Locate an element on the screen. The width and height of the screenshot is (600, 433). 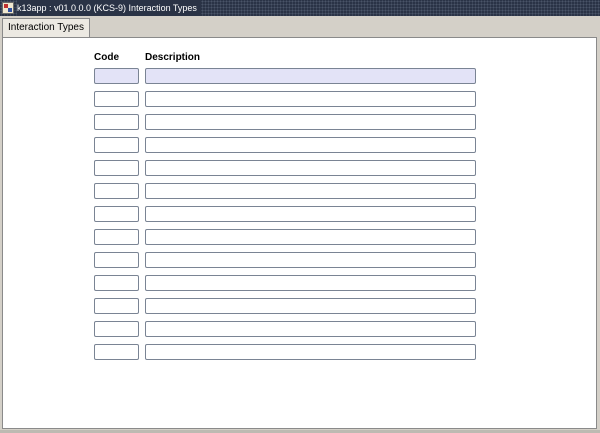
app-window-icon is located at coordinates (8, 8).